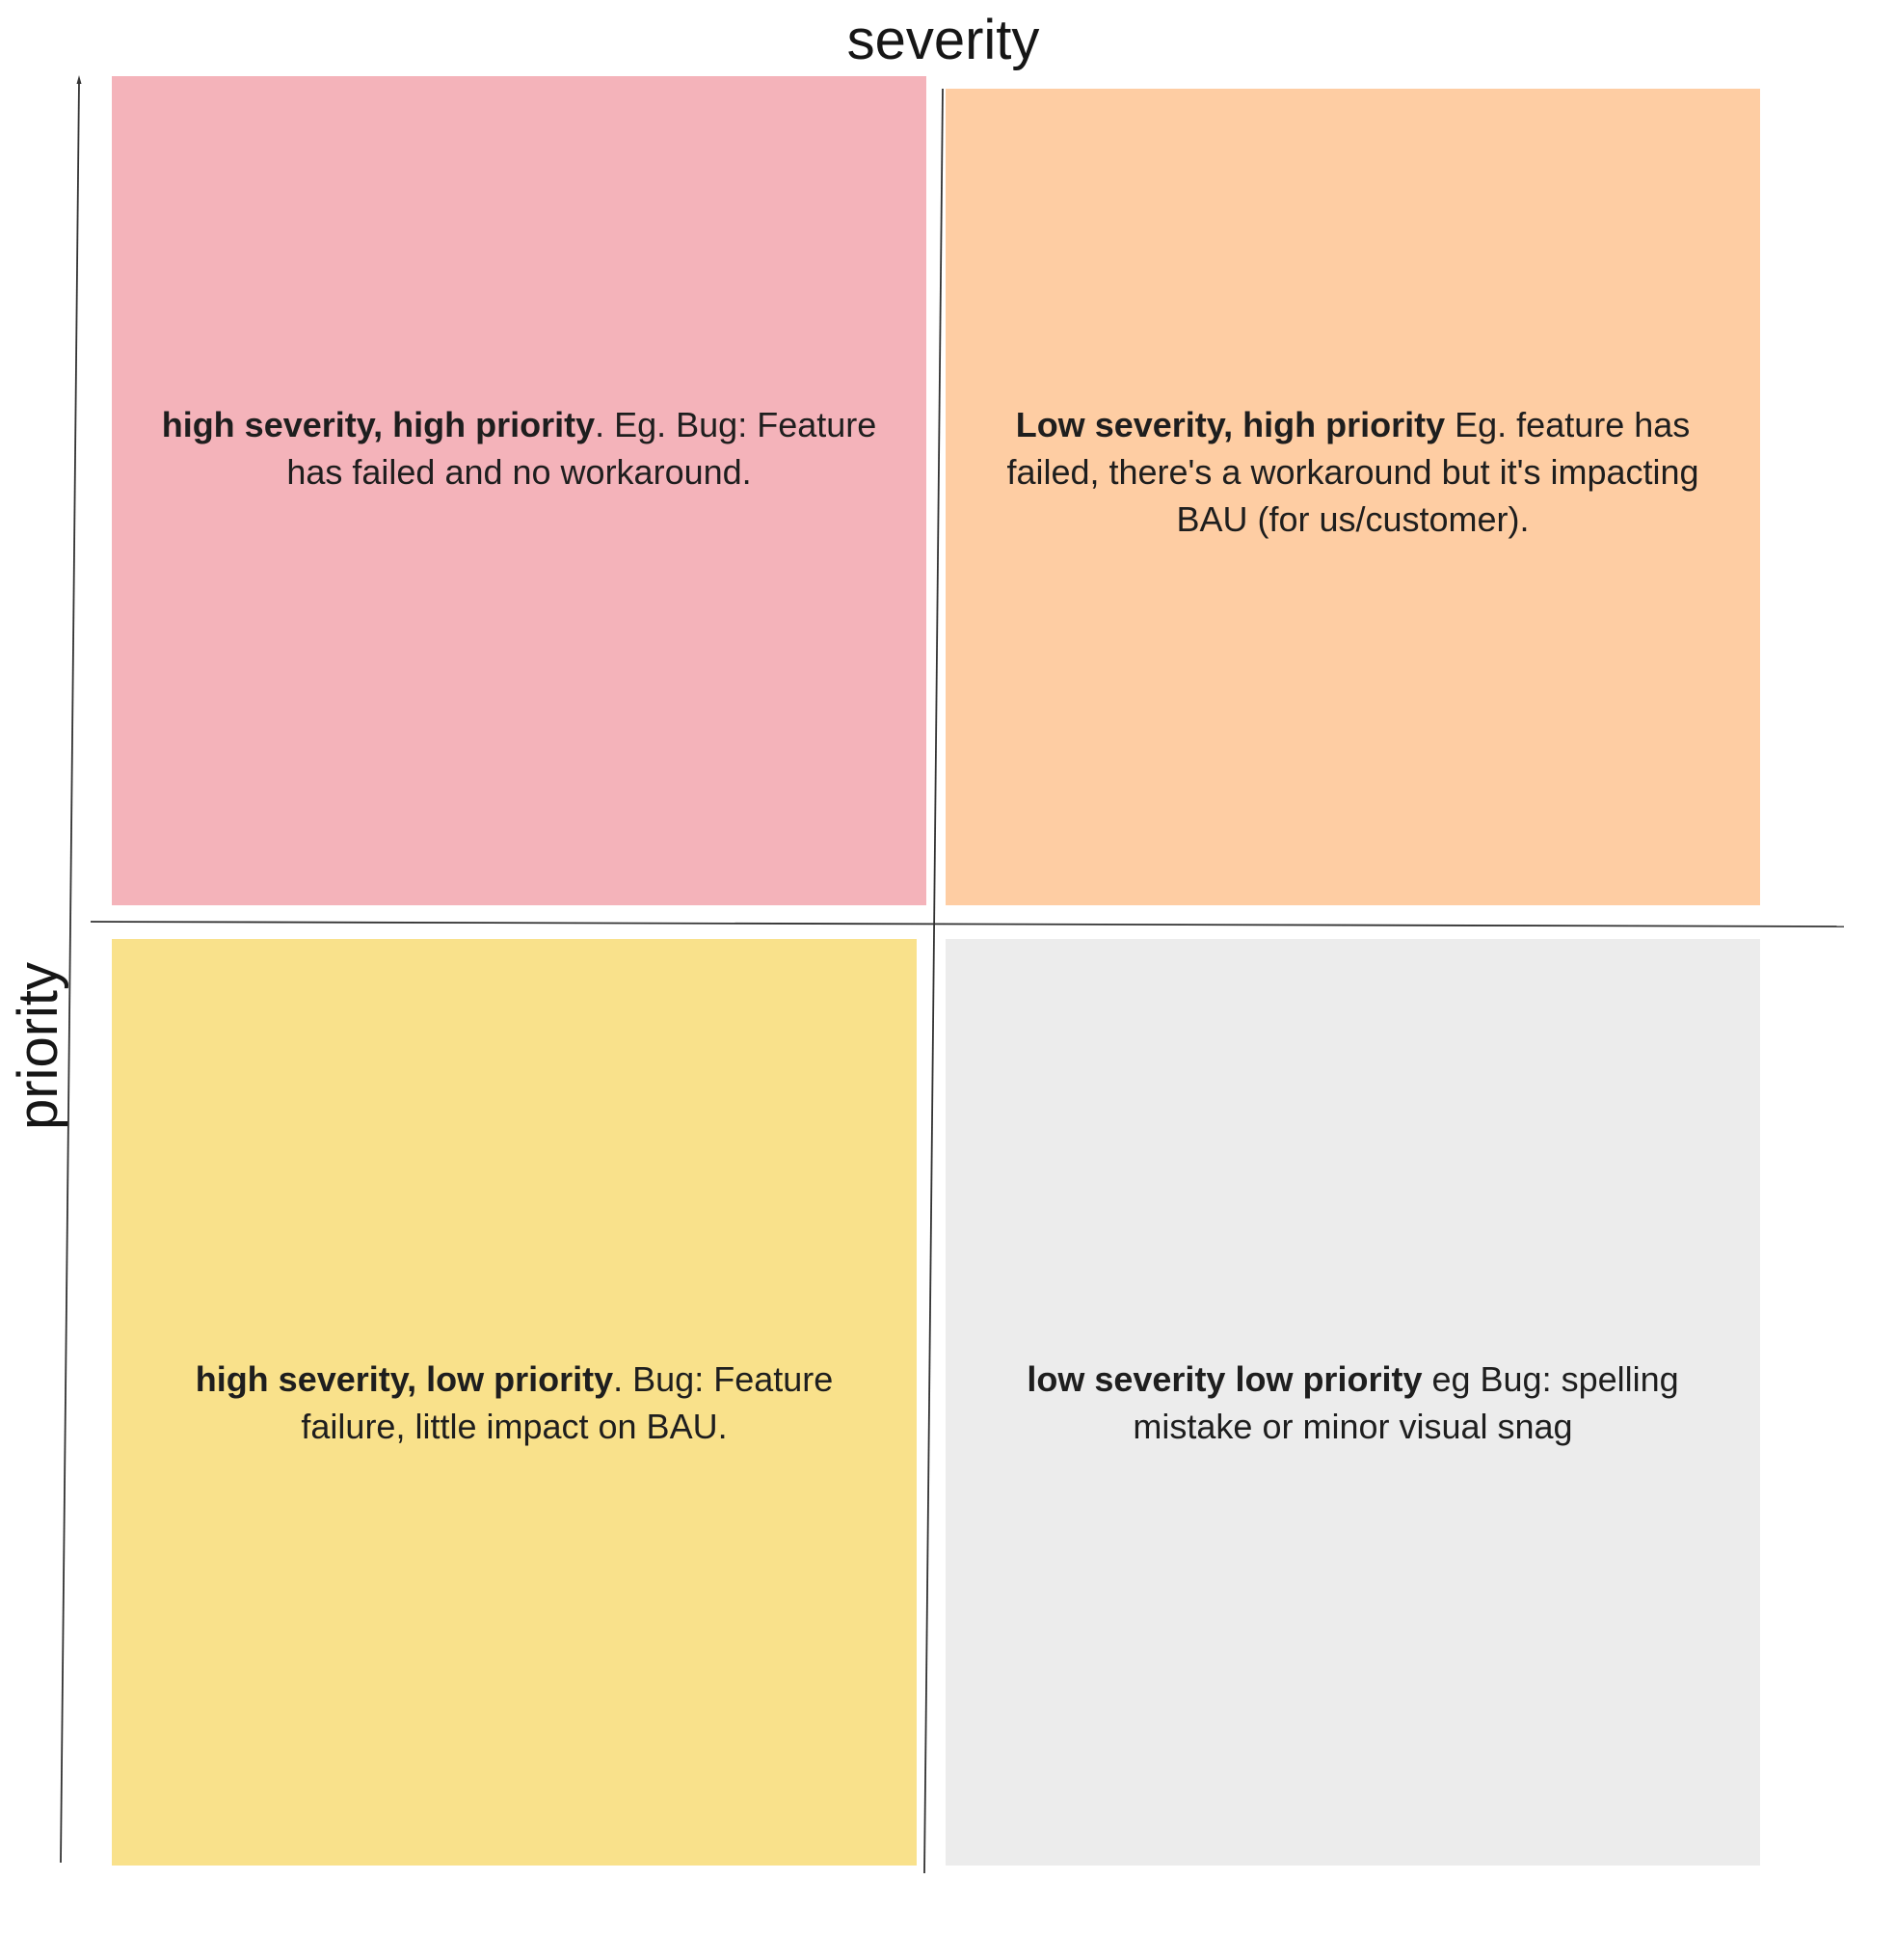  Describe the element at coordinates (404, 1379) in the screenshot. I see `quadrant-hl-title: high severity, low priority` at that location.